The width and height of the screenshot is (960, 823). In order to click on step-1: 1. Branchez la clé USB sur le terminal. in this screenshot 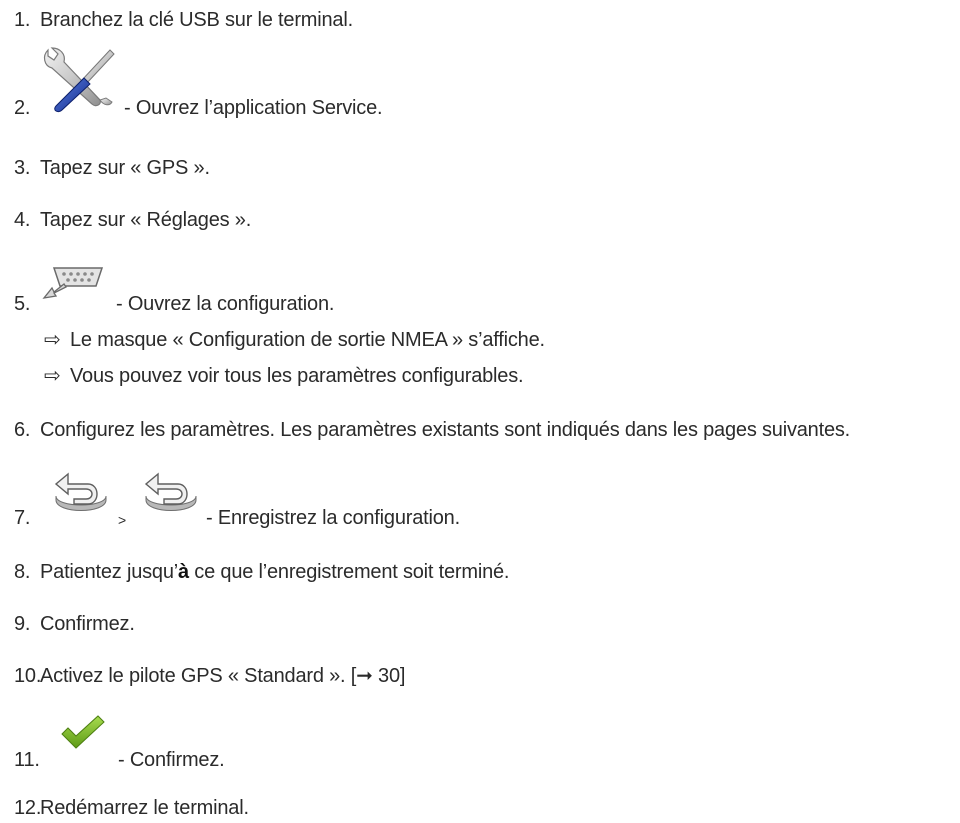, I will do `click(183, 20)`.